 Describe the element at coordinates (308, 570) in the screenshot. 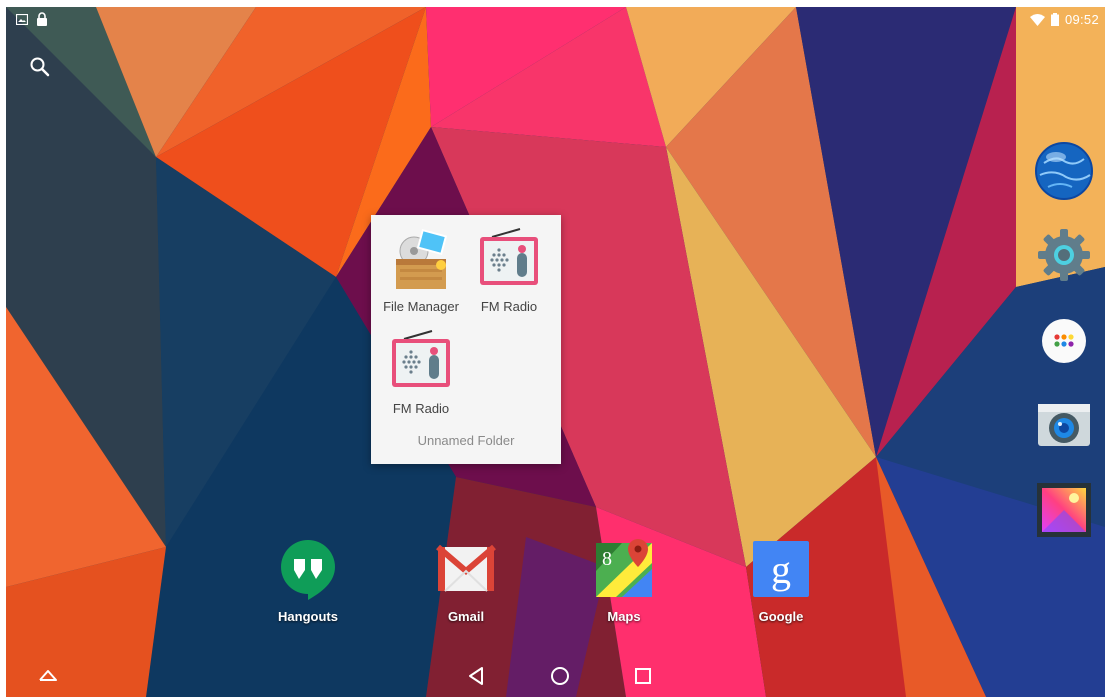

I see `hangouts-icon` at that location.